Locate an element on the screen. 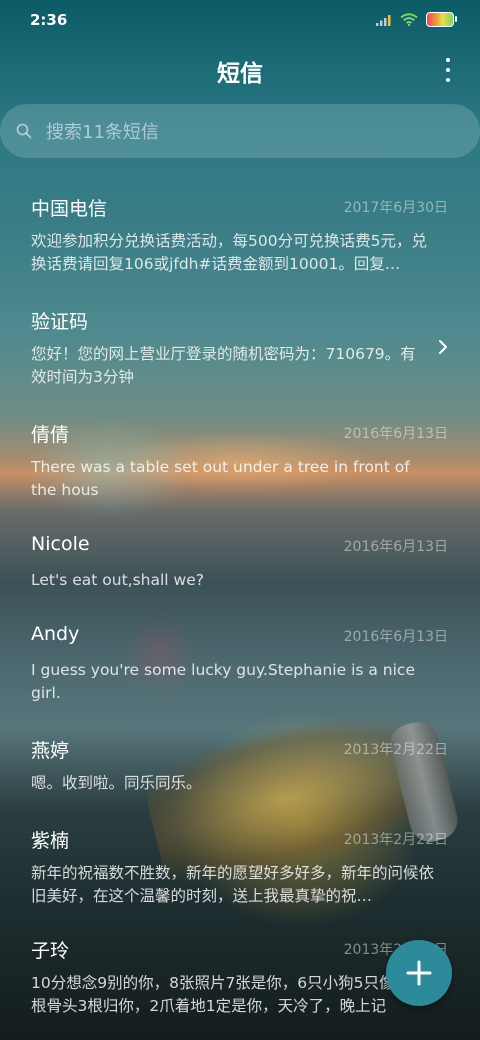 This screenshot has height=1040, width=480. message-preview: Let's eat out,shall we? is located at coordinates (117, 580).